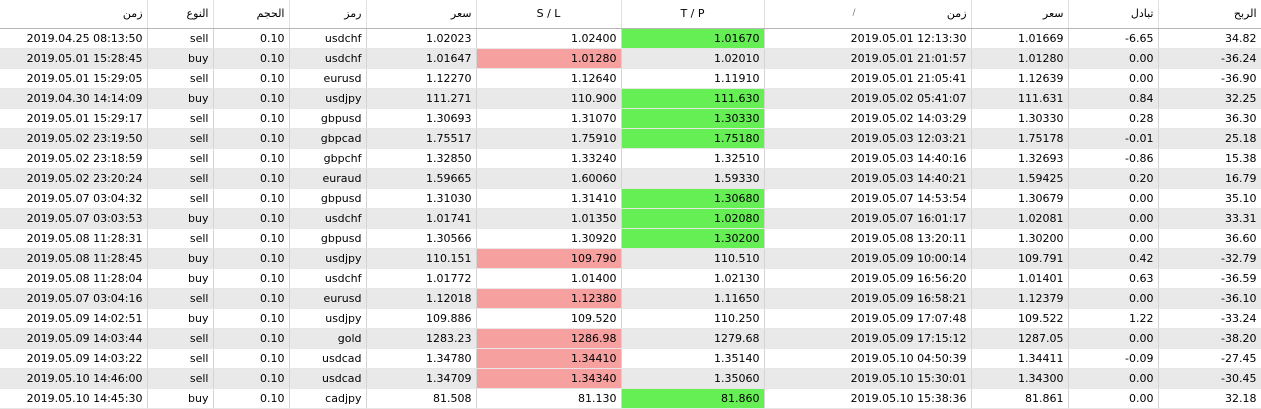 The height and width of the screenshot is (409, 1261). I want to click on cell-open-time: 2019.04.30 14:14:09, so click(74, 98).